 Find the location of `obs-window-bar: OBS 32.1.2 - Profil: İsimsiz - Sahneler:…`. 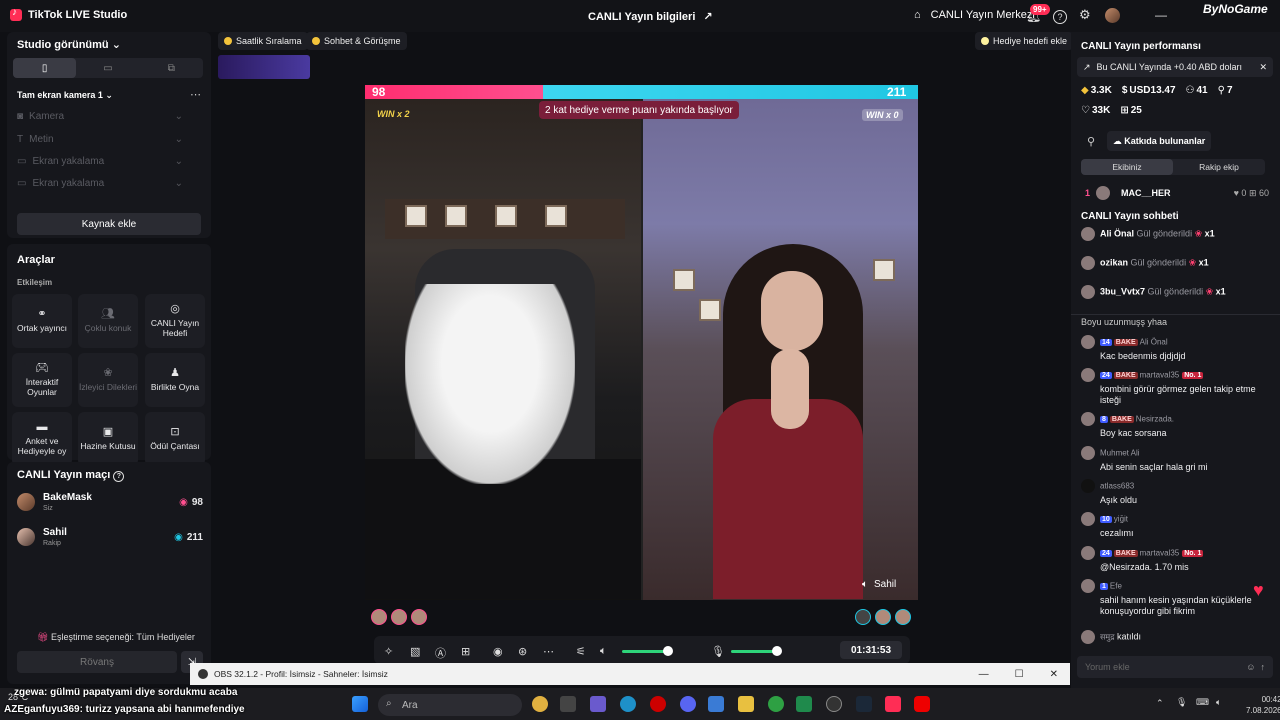

obs-window-bar: OBS 32.1.2 - Profil: İsimsiz - Sahneler:… is located at coordinates (630, 674).